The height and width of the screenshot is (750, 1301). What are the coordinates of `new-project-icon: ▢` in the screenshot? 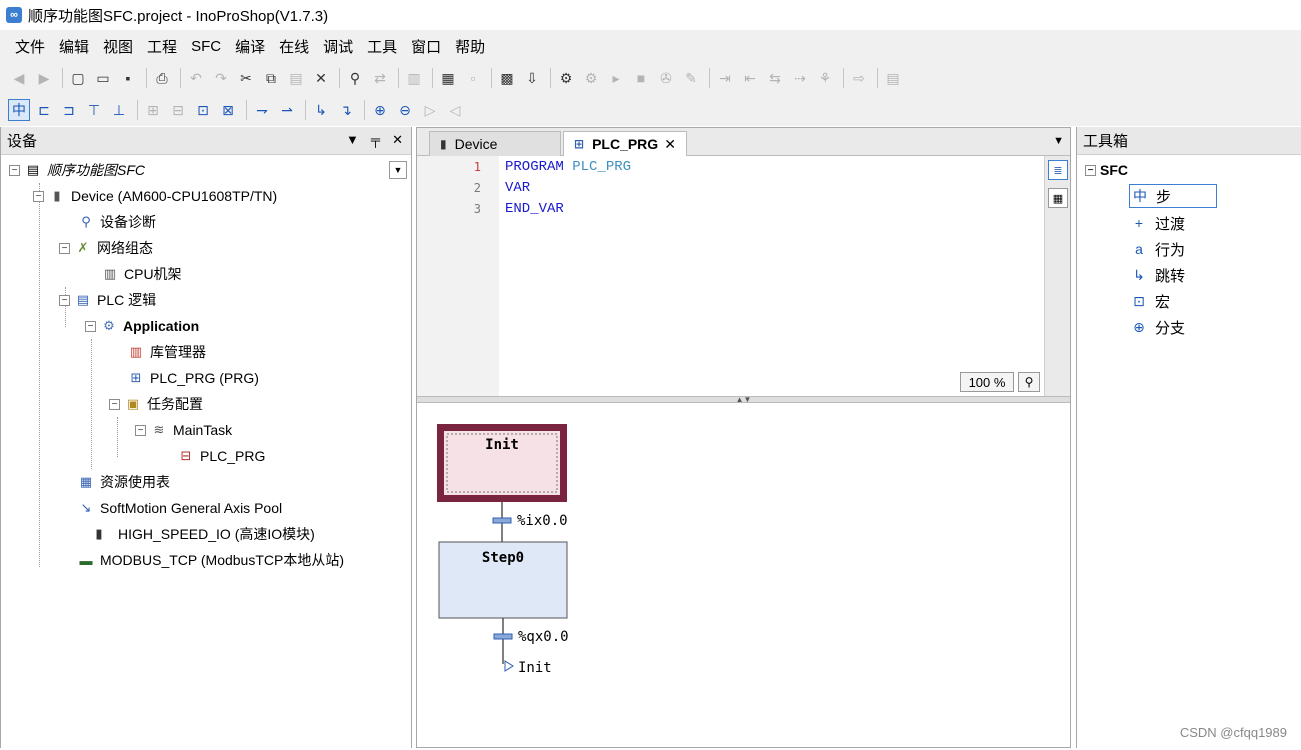 It's located at (78, 78).